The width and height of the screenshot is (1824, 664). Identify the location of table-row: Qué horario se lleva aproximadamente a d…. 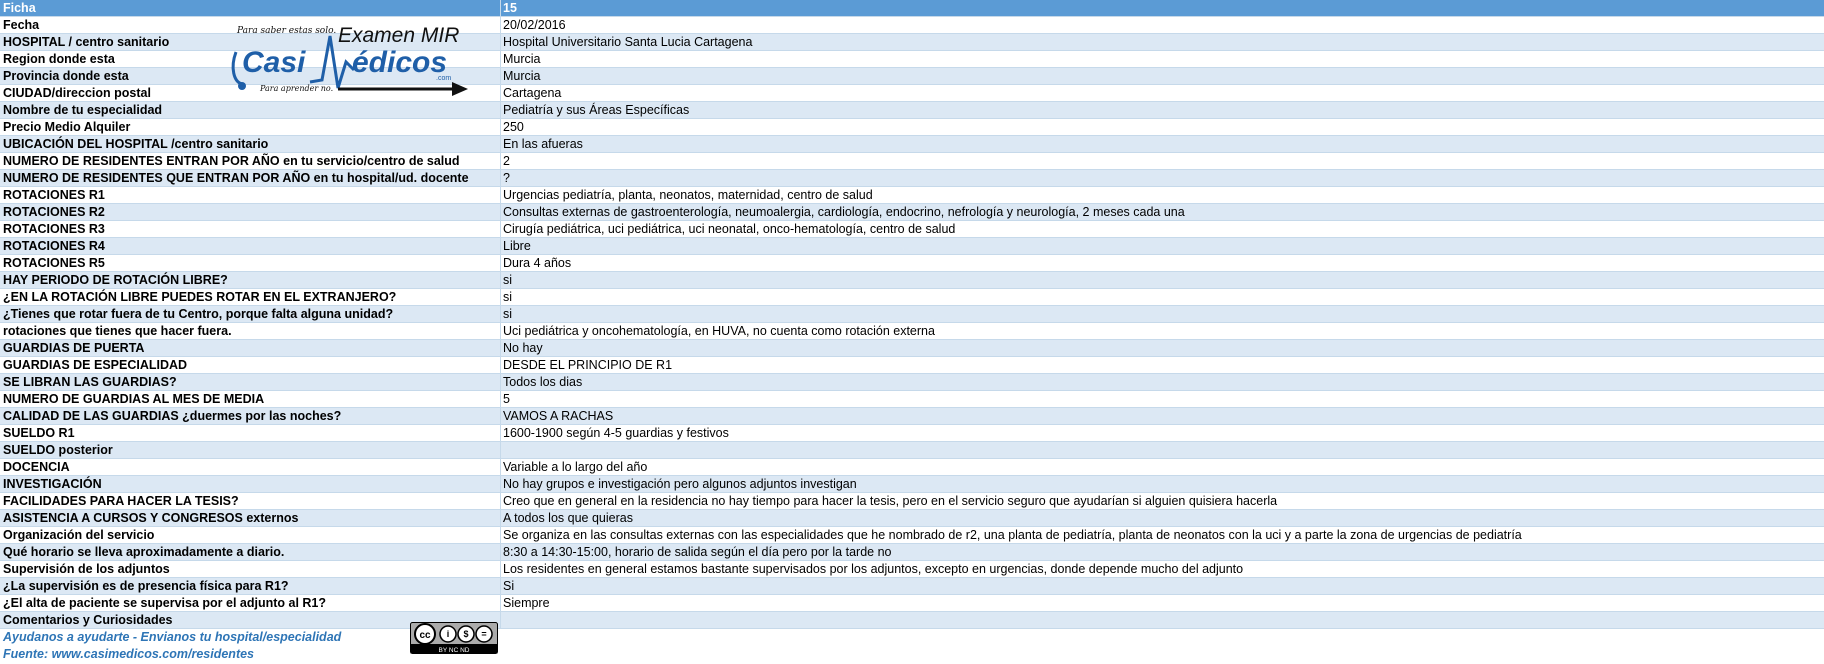
(912, 552).